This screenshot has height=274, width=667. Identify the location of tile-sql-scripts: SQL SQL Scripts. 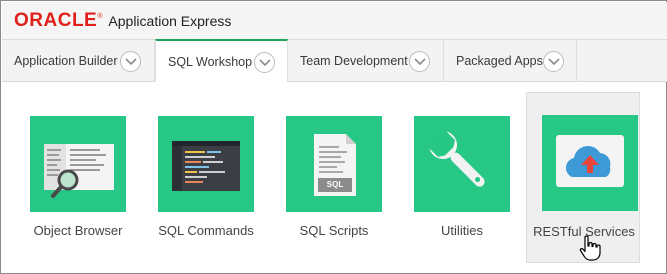
(334, 188).